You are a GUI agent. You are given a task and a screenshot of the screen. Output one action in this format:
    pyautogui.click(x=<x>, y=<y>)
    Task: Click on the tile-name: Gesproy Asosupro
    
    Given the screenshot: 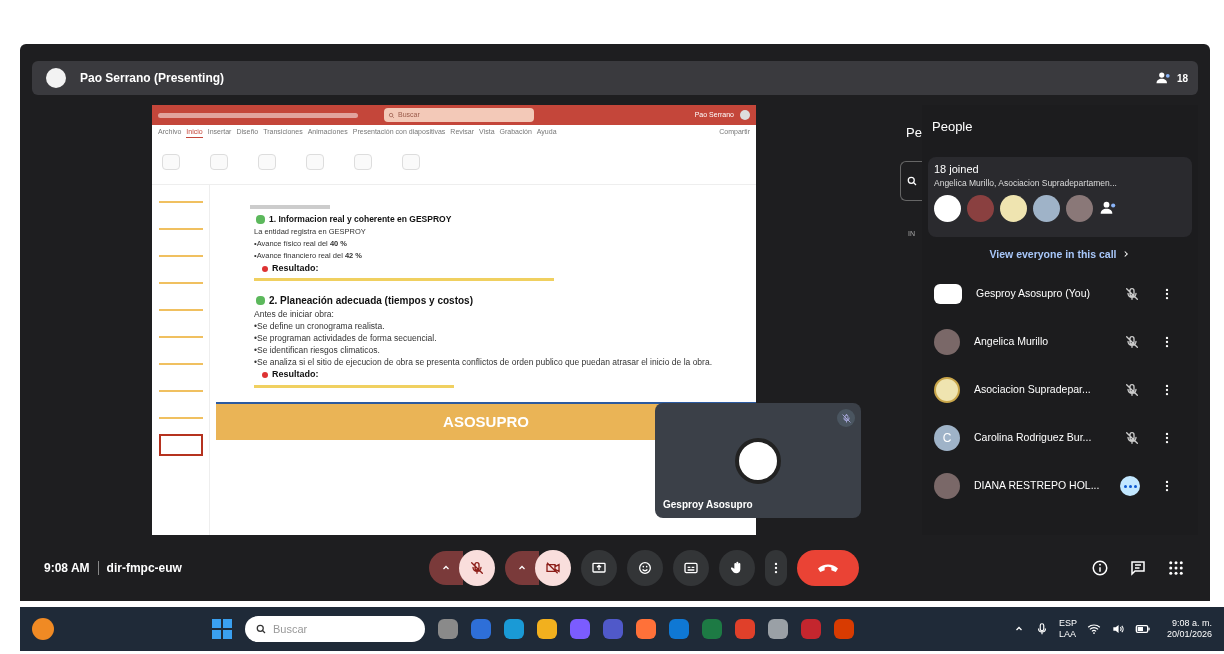 What is the action you would take?
    pyautogui.click(x=708, y=505)
    